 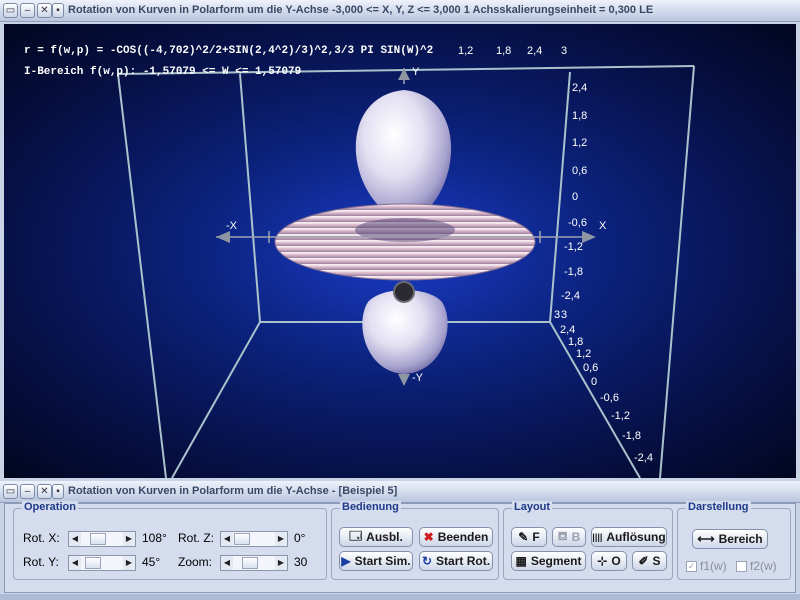 I want to click on play-icon: ▶, so click(x=346, y=561).